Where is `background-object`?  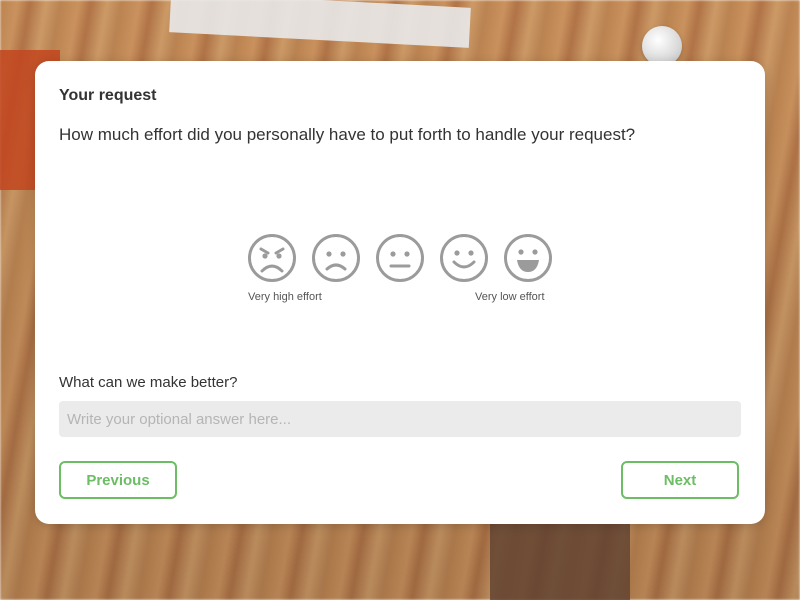 background-object is located at coordinates (560, 560).